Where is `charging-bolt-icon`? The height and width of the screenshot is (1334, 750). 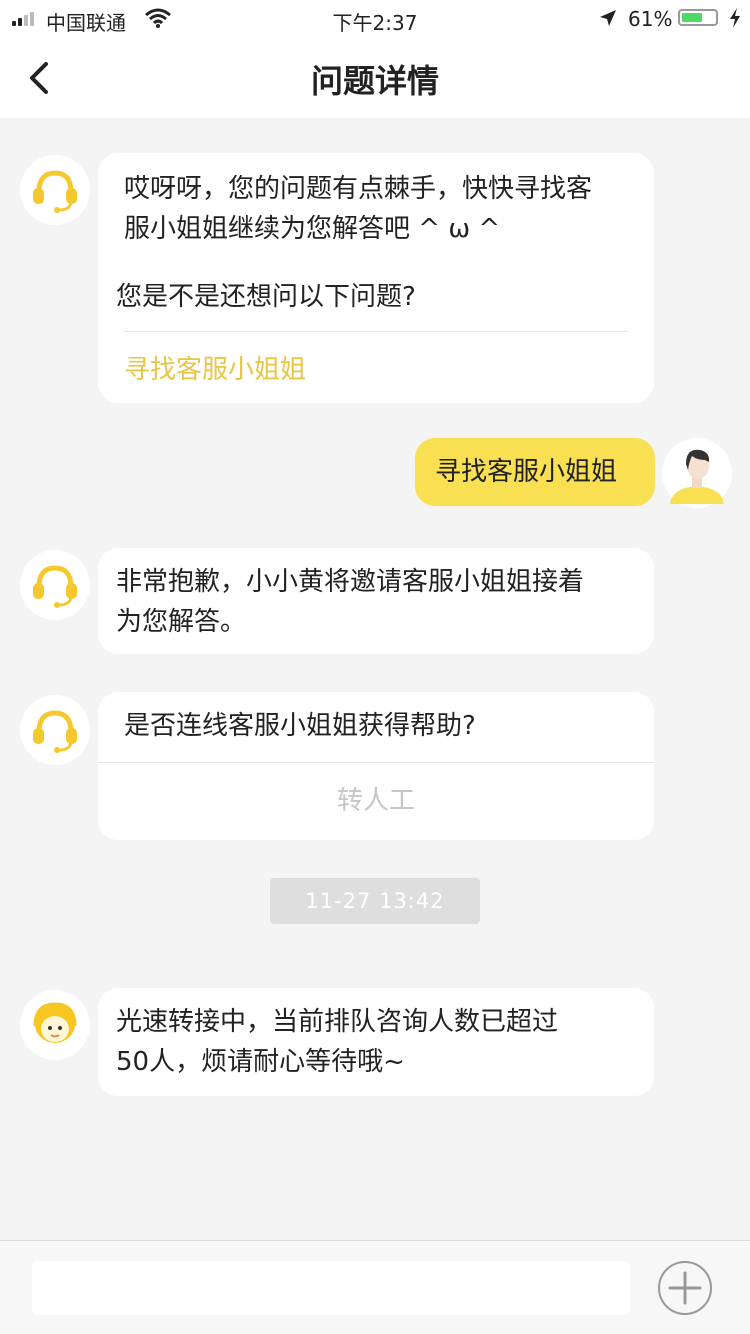 charging-bolt-icon is located at coordinates (735, 20).